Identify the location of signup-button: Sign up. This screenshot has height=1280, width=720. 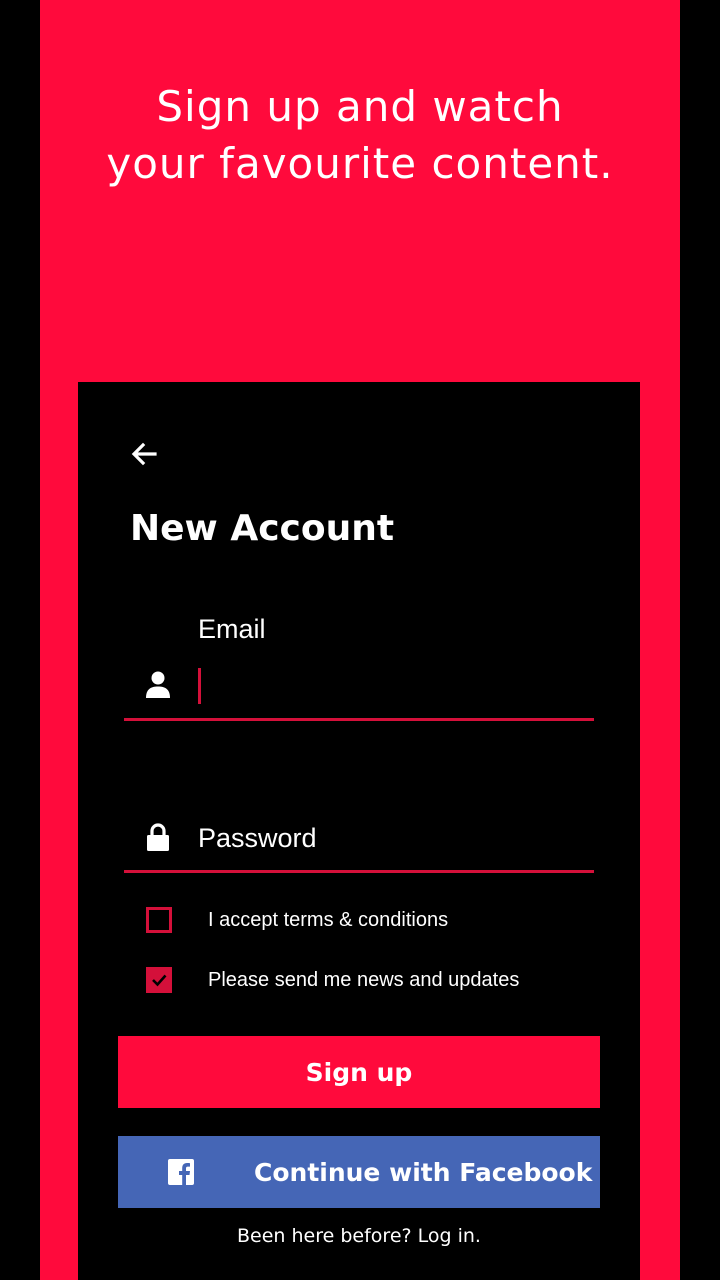
(359, 1072).